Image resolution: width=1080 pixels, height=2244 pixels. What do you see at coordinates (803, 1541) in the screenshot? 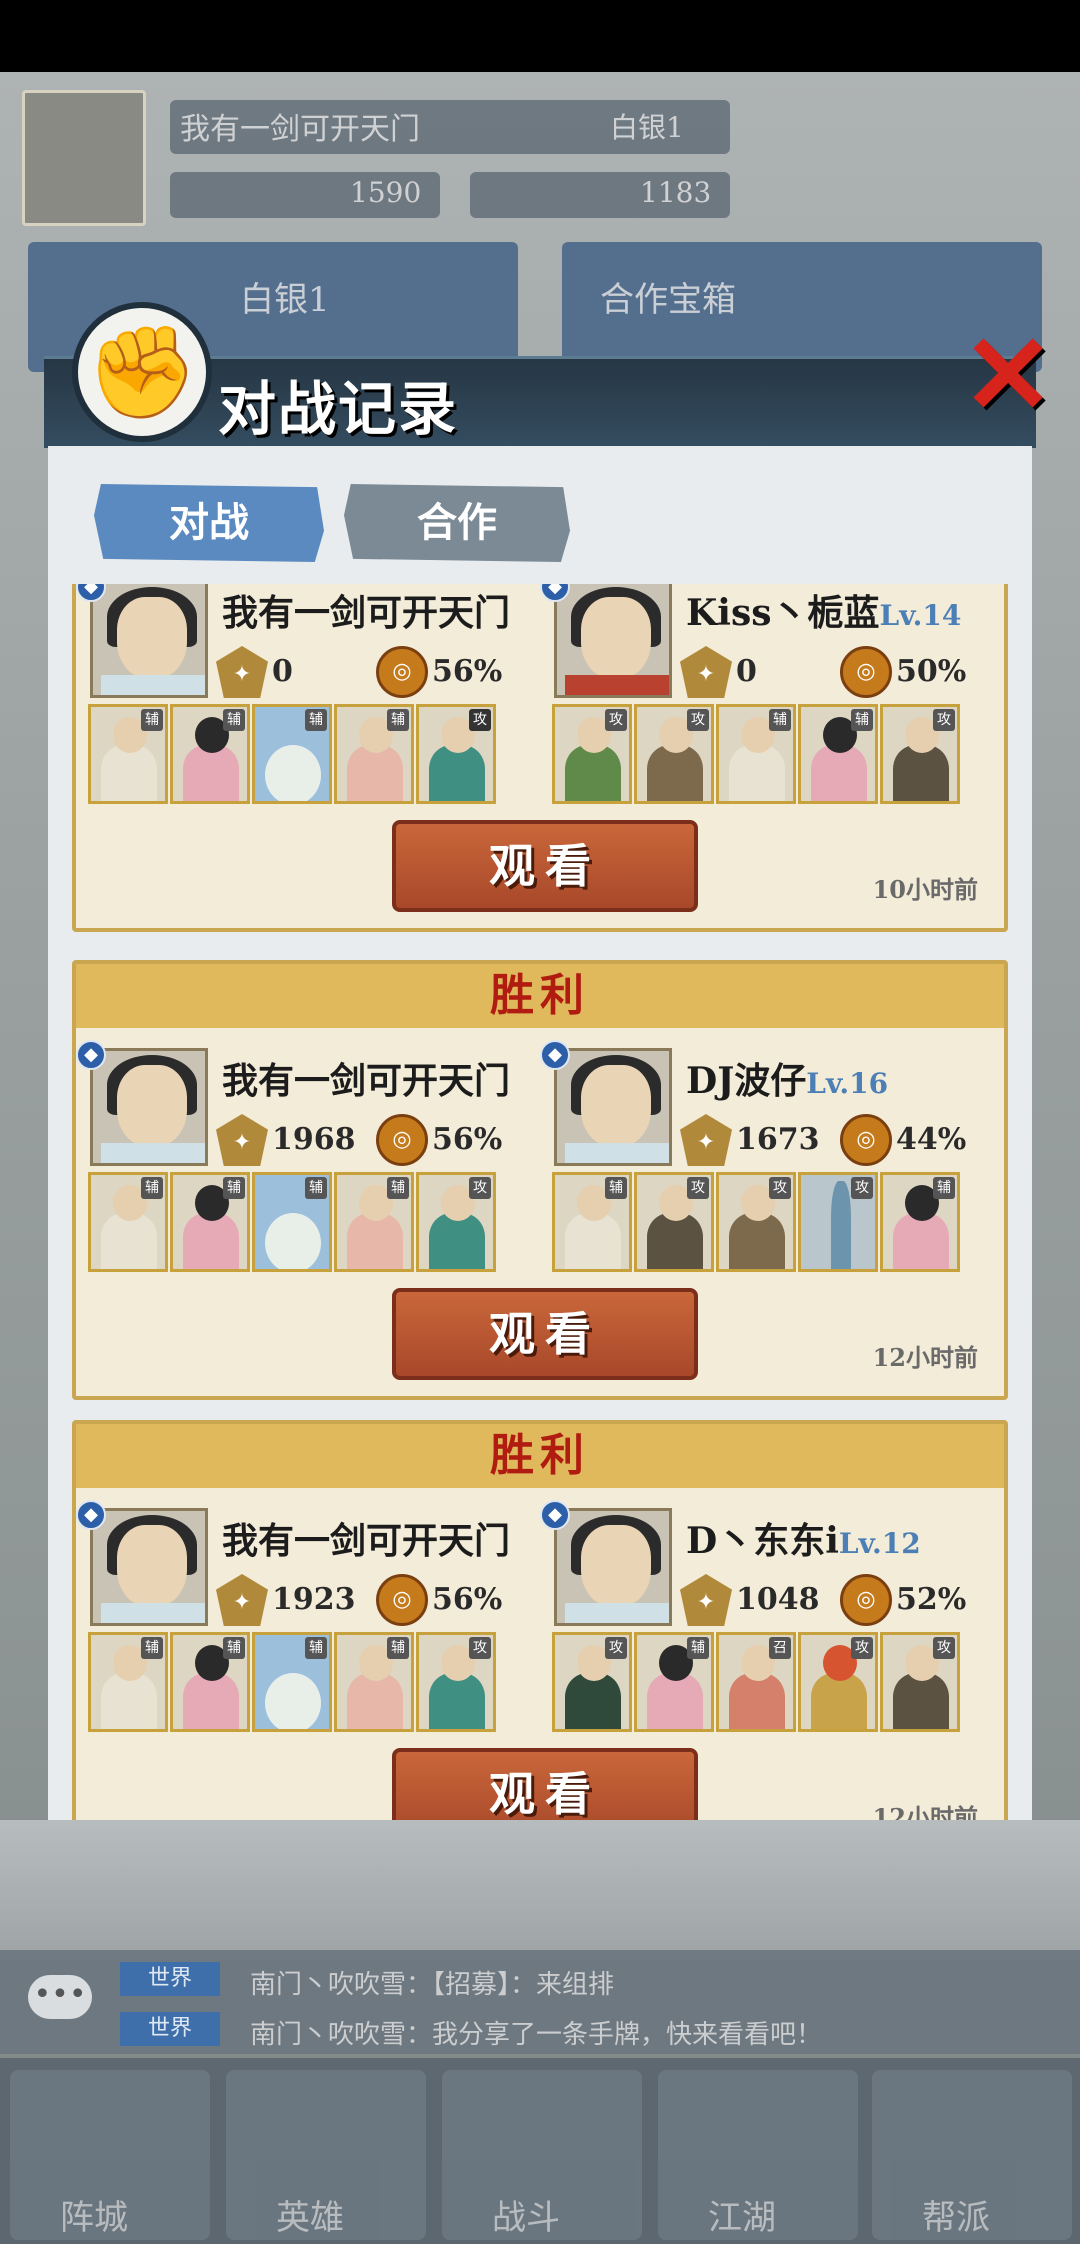
I see `player-name: D丶东东iLv.12` at bounding box center [803, 1541].